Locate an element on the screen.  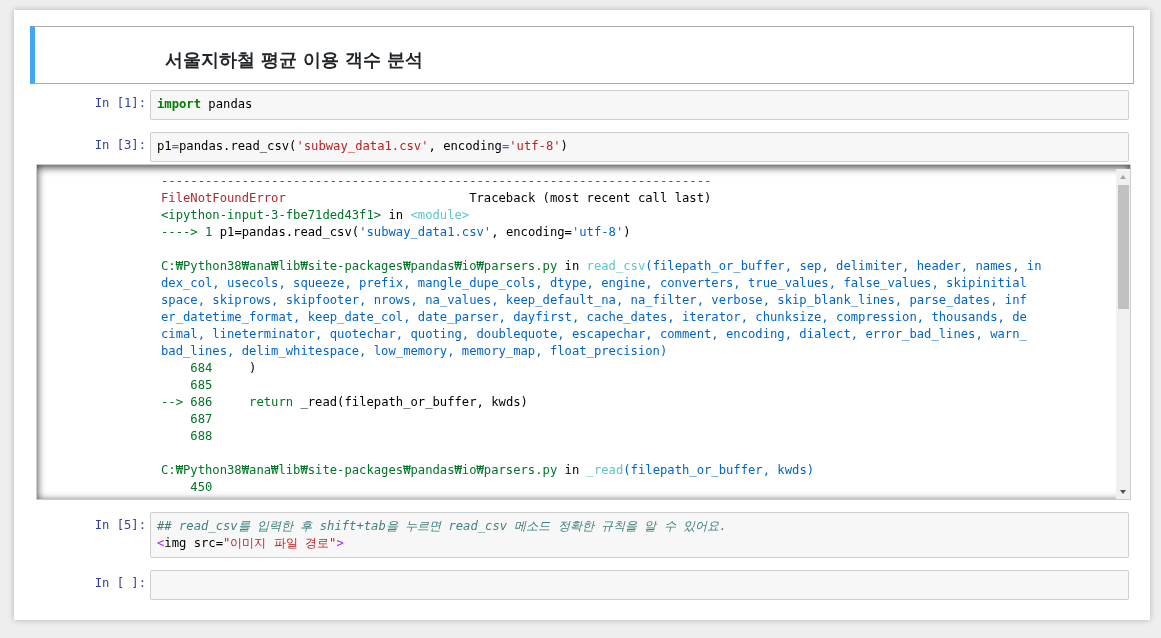
code-line: p1=pandas.read_csv('subway_data1.csv', encoding='utf-8') is located at coordinates (363, 146).